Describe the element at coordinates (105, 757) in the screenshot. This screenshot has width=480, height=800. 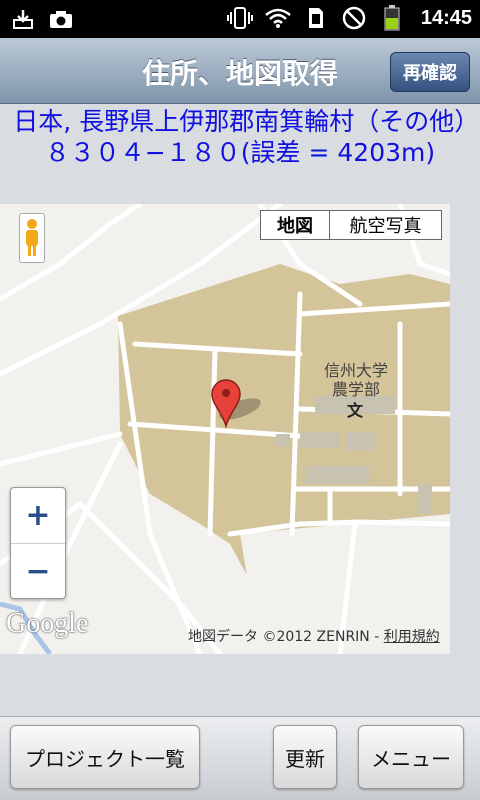
I see `project-list-button: プロジェクト一覧` at that location.